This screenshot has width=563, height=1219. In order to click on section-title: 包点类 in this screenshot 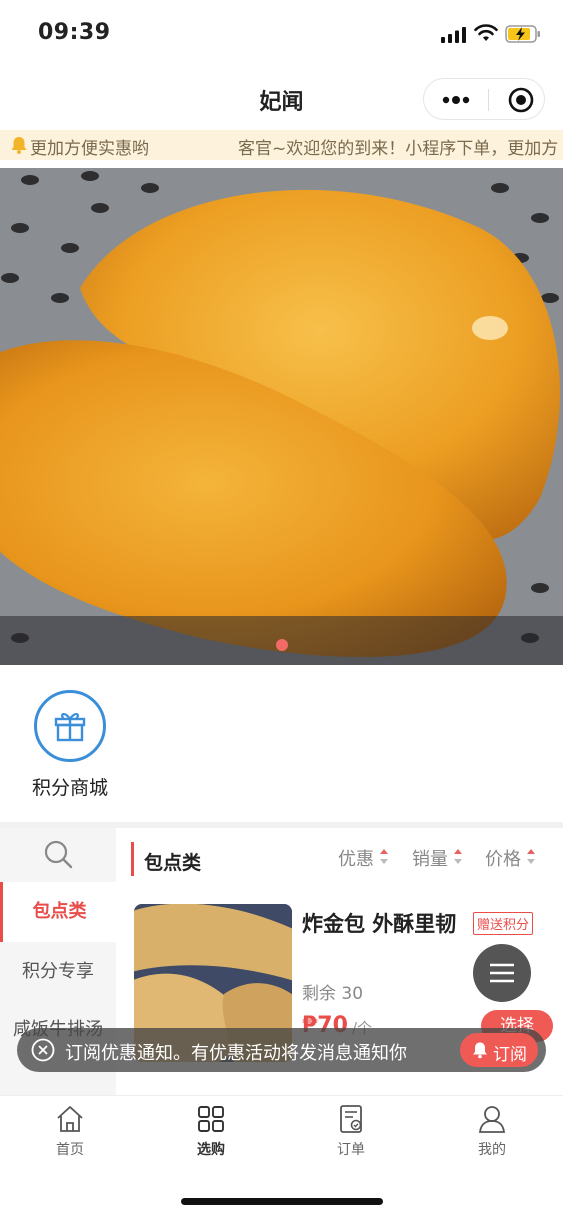, I will do `click(173, 863)`.